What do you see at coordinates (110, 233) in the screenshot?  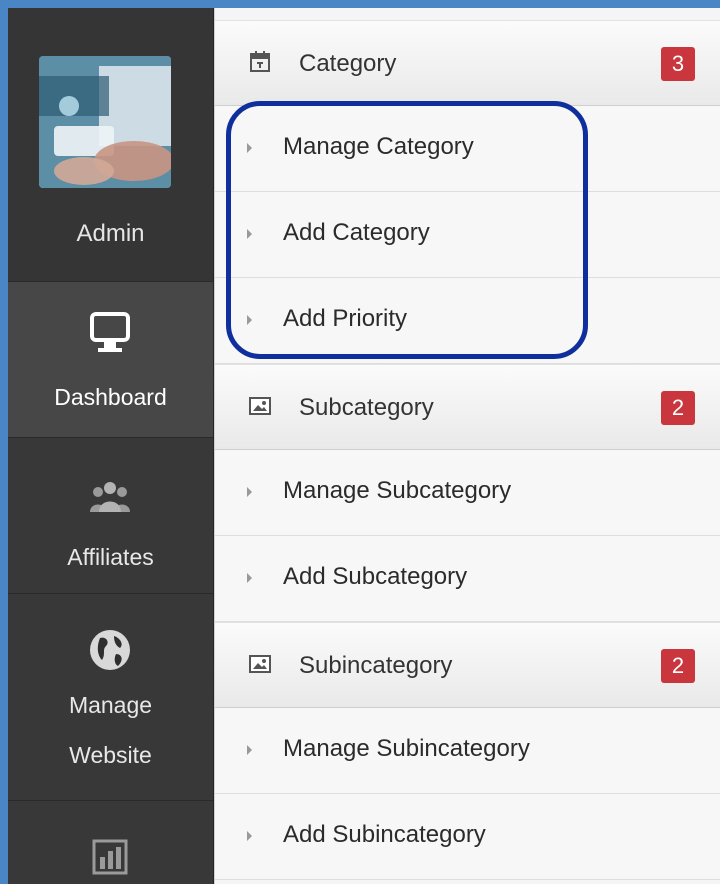 I see `profile-name: Admin` at bounding box center [110, 233].